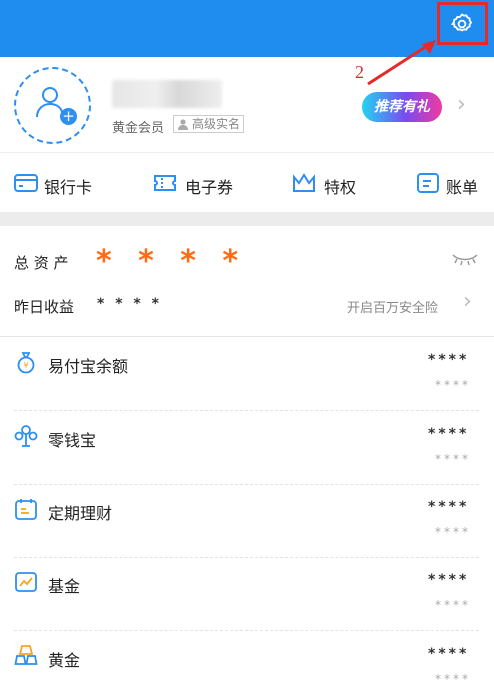 The height and width of the screenshot is (694, 494). I want to click on product-name: 基金, so click(64, 586).